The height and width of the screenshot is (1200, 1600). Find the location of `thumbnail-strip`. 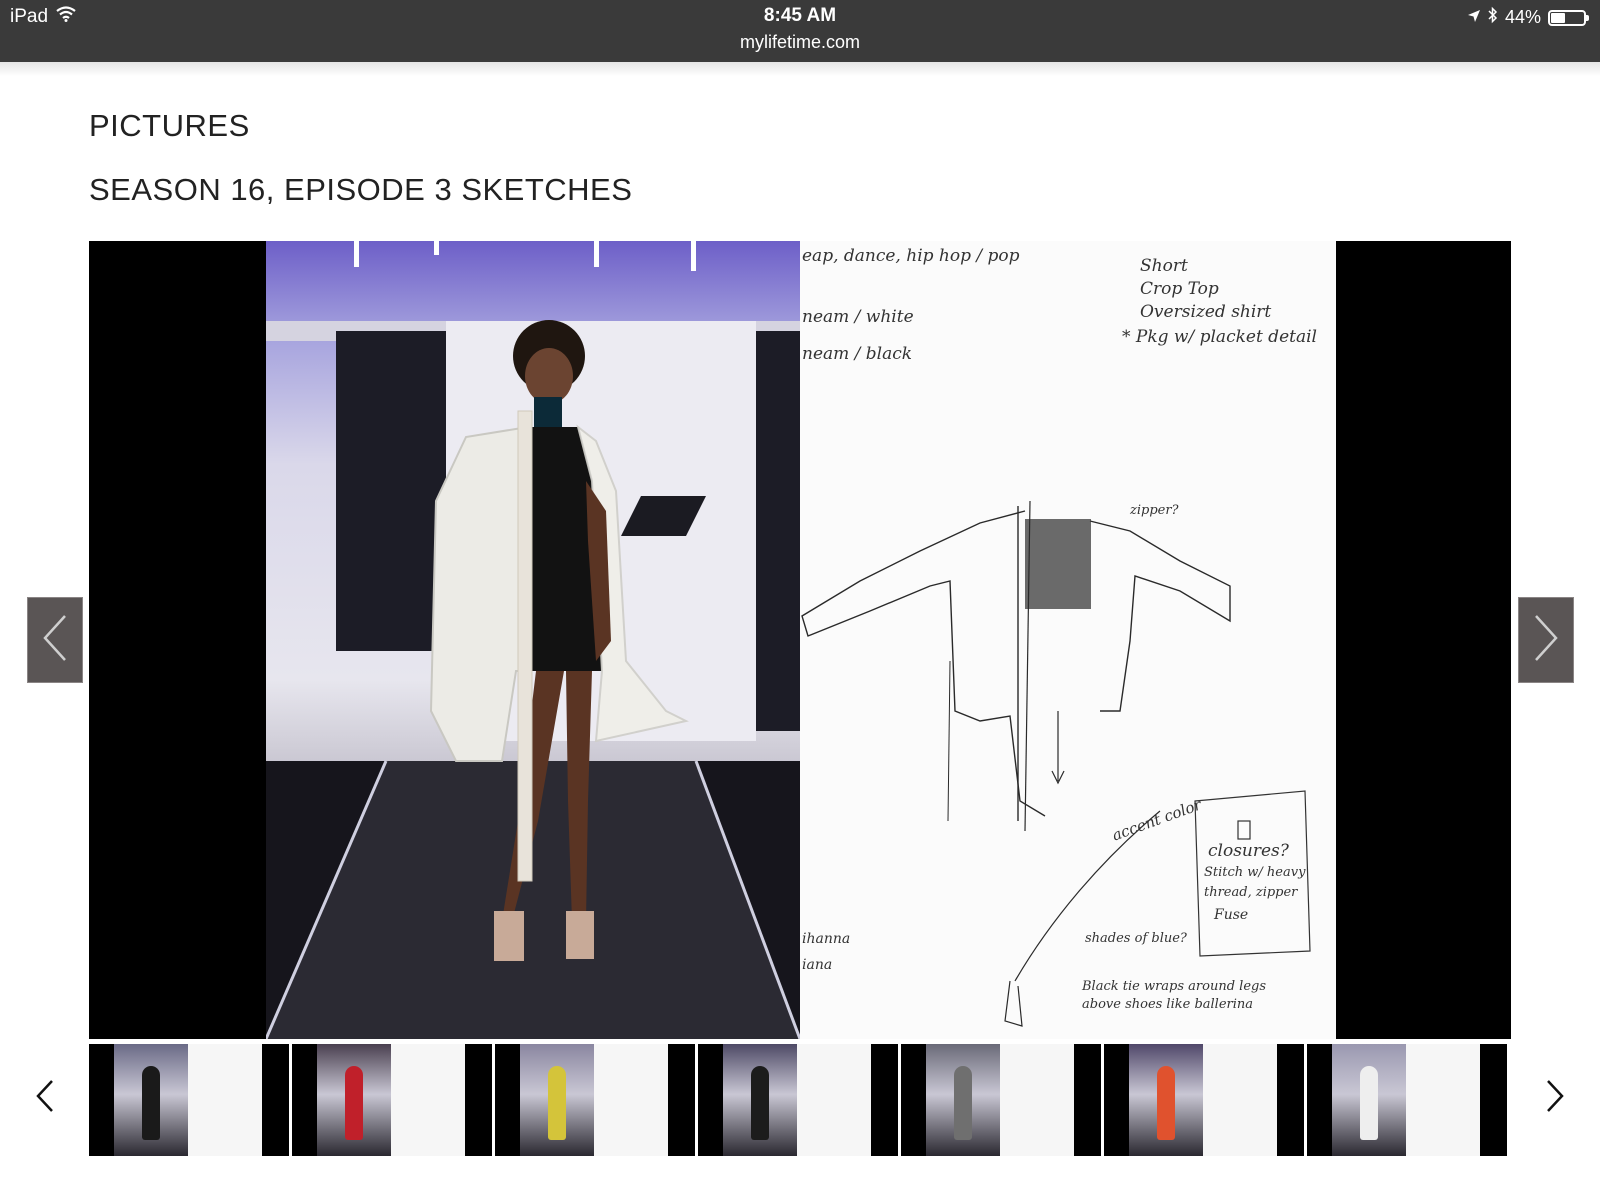

thumbnail-strip is located at coordinates (800, 1100).